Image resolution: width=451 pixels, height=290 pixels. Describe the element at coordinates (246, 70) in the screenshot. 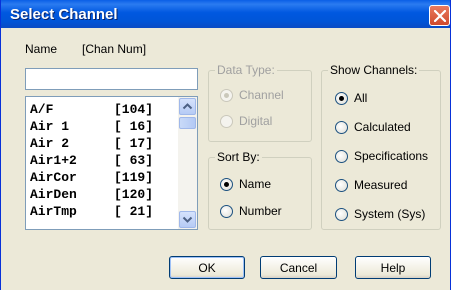

I see `data-type-title: Data Type:` at that location.